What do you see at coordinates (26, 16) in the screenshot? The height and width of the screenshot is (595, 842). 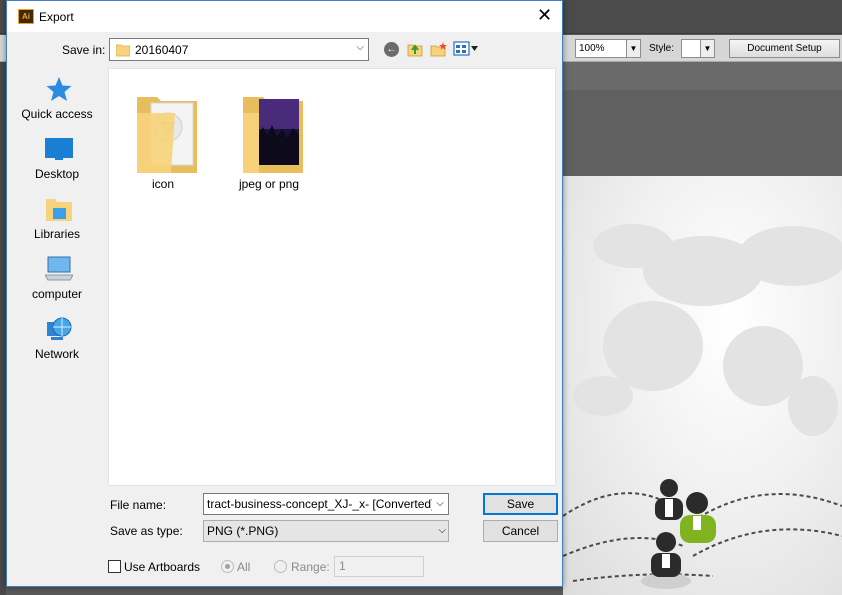 I see `illustrator-logo-icon: Ai` at bounding box center [26, 16].